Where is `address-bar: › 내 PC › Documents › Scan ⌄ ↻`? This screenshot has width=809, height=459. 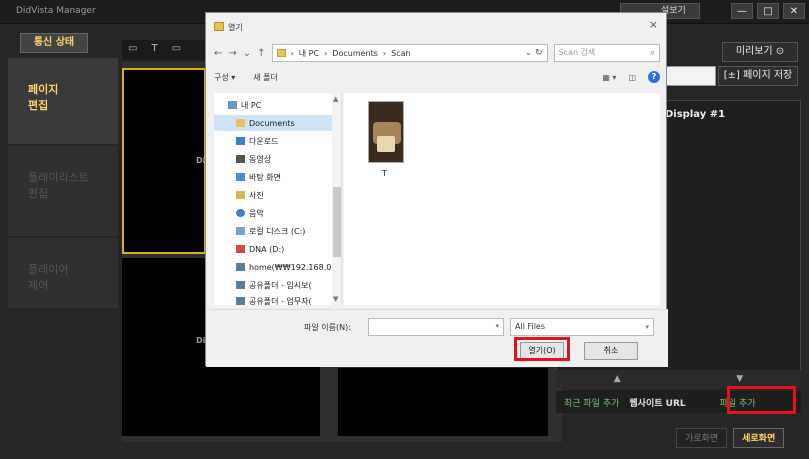
address-bar: › 내 PC › Documents › Scan ⌄ ↻ is located at coordinates (409, 53).